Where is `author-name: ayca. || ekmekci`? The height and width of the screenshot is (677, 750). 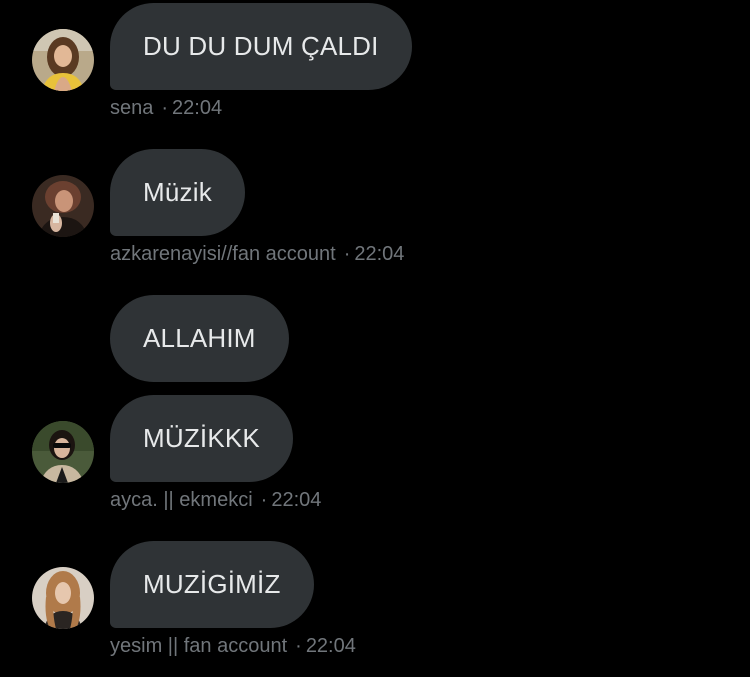 author-name: ayca. || ekmekci is located at coordinates (181, 500).